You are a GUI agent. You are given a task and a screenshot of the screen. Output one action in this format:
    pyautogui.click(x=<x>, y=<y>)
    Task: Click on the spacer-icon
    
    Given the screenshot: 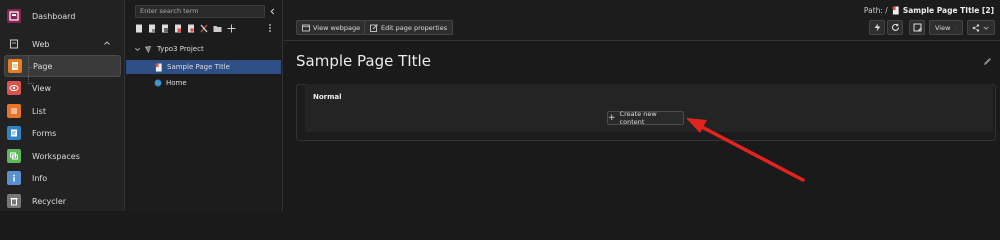 What is the action you would take?
    pyautogui.click(x=204, y=28)
    